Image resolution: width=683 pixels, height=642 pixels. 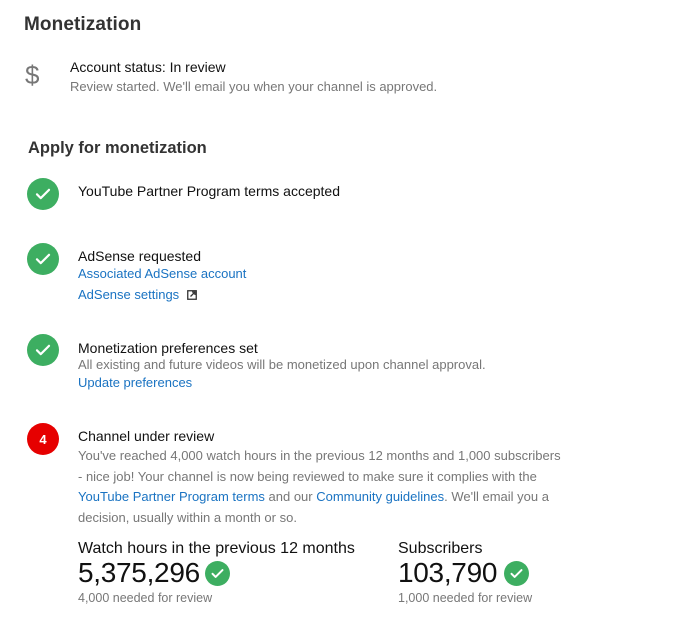 What do you see at coordinates (448, 572) in the screenshot?
I see `subscribers-value: 103,790` at bounding box center [448, 572].